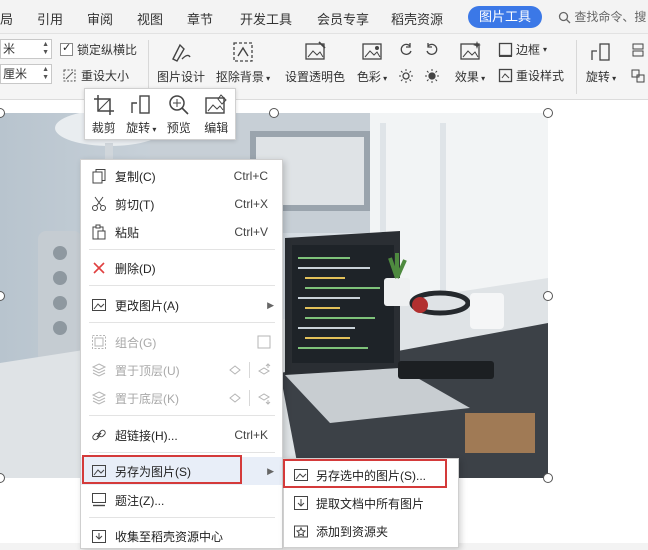 The width and height of the screenshot is (648, 550). Describe the element at coordinates (548, 296) in the screenshot. I see `resize-handle-right` at that location.